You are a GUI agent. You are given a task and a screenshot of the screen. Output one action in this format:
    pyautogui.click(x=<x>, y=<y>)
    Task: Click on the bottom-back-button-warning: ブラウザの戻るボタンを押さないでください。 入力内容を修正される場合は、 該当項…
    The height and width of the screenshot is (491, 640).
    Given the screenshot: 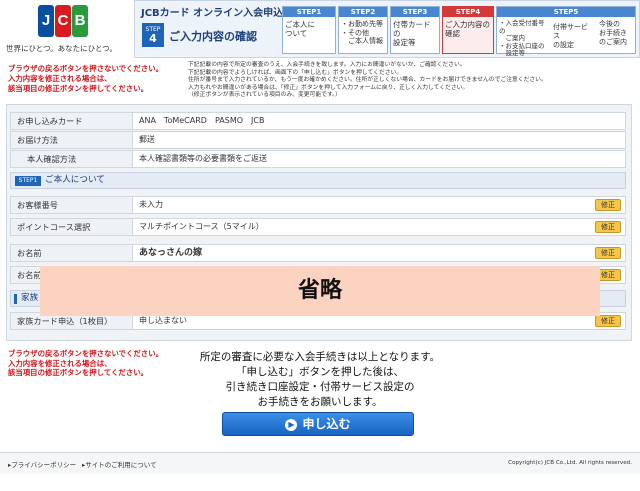 What is the action you would take?
    pyautogui.click(x=85, y=363)
    